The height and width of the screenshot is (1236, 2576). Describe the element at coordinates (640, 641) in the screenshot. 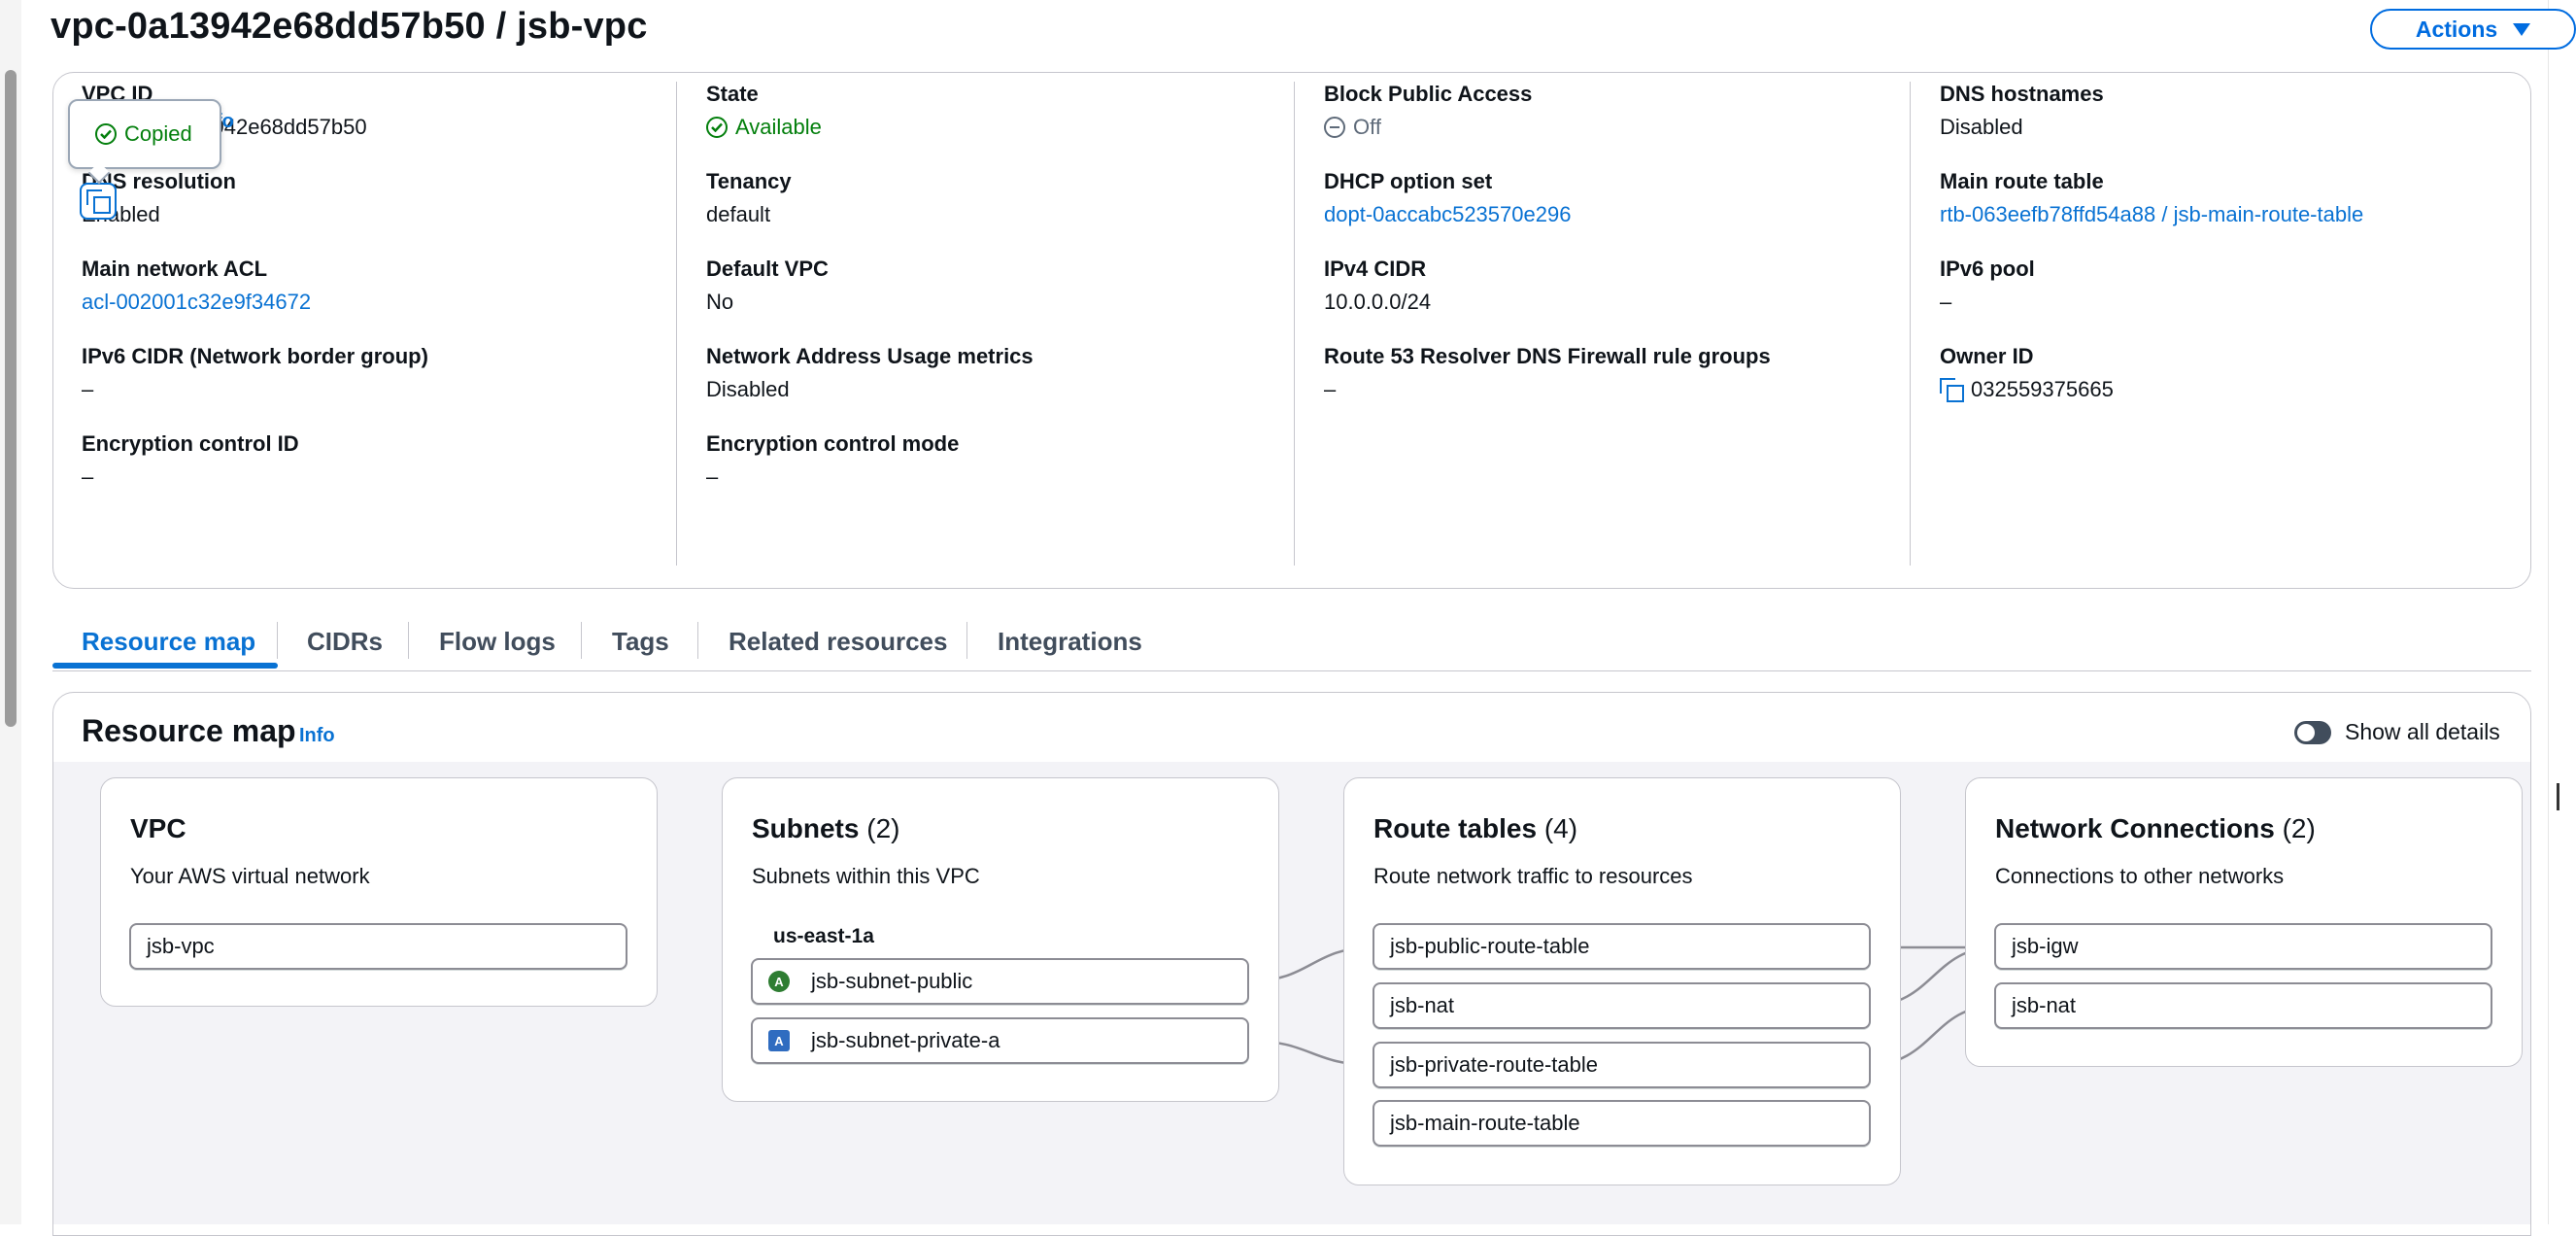

I see `tab-tags: Tags` at that location.